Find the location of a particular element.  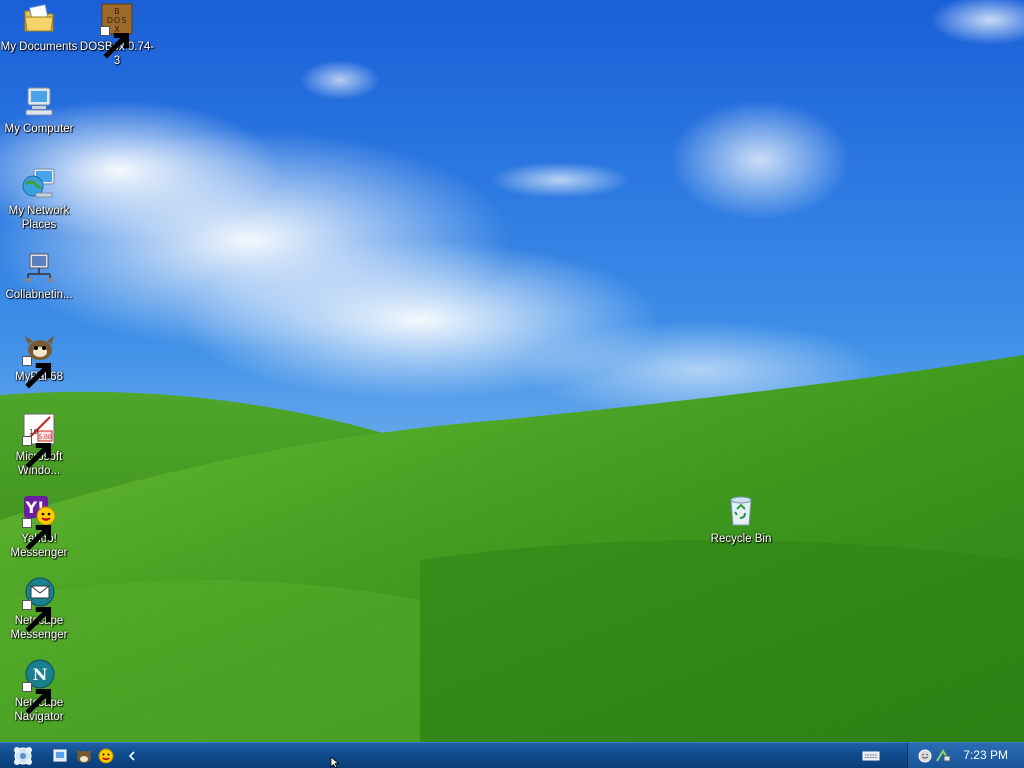

desktop-icon-my-computer: My Computer is located at coordinates (39, 110).